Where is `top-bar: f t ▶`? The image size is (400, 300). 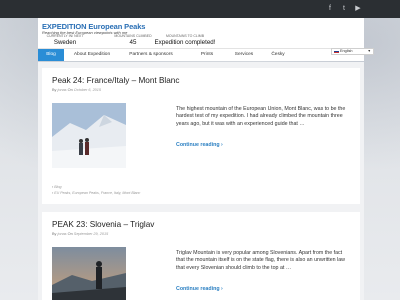 top-bar: f t ▶ is located at coordinates (200, 9).